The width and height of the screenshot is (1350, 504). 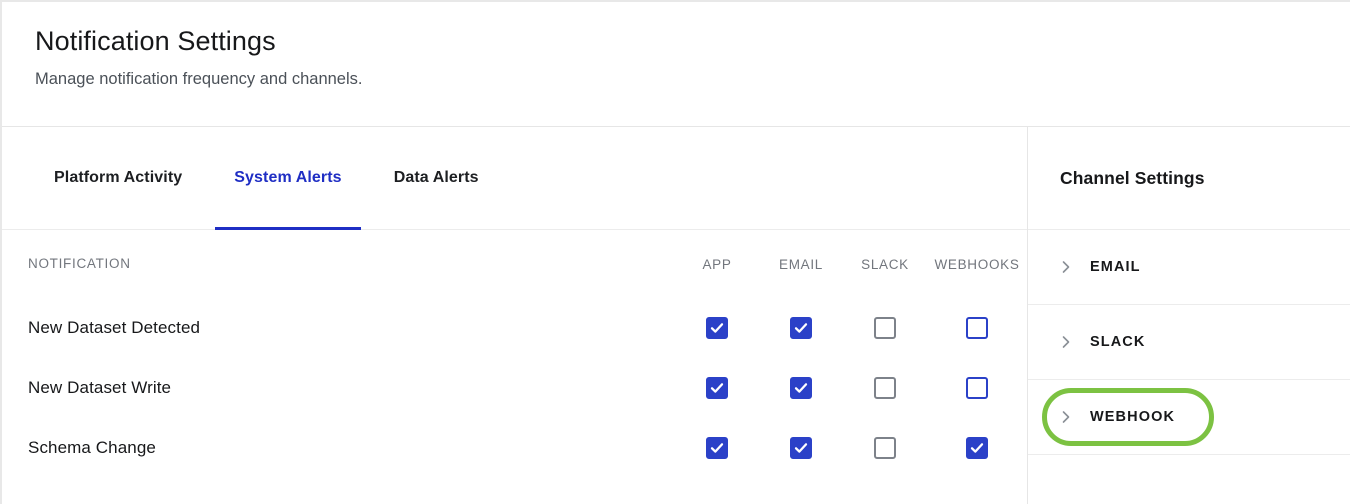 What do you see at coordinates (1118, 342) in the screenshot?
I see `channel-label: SLACK` at bounding box center [1118, 342].